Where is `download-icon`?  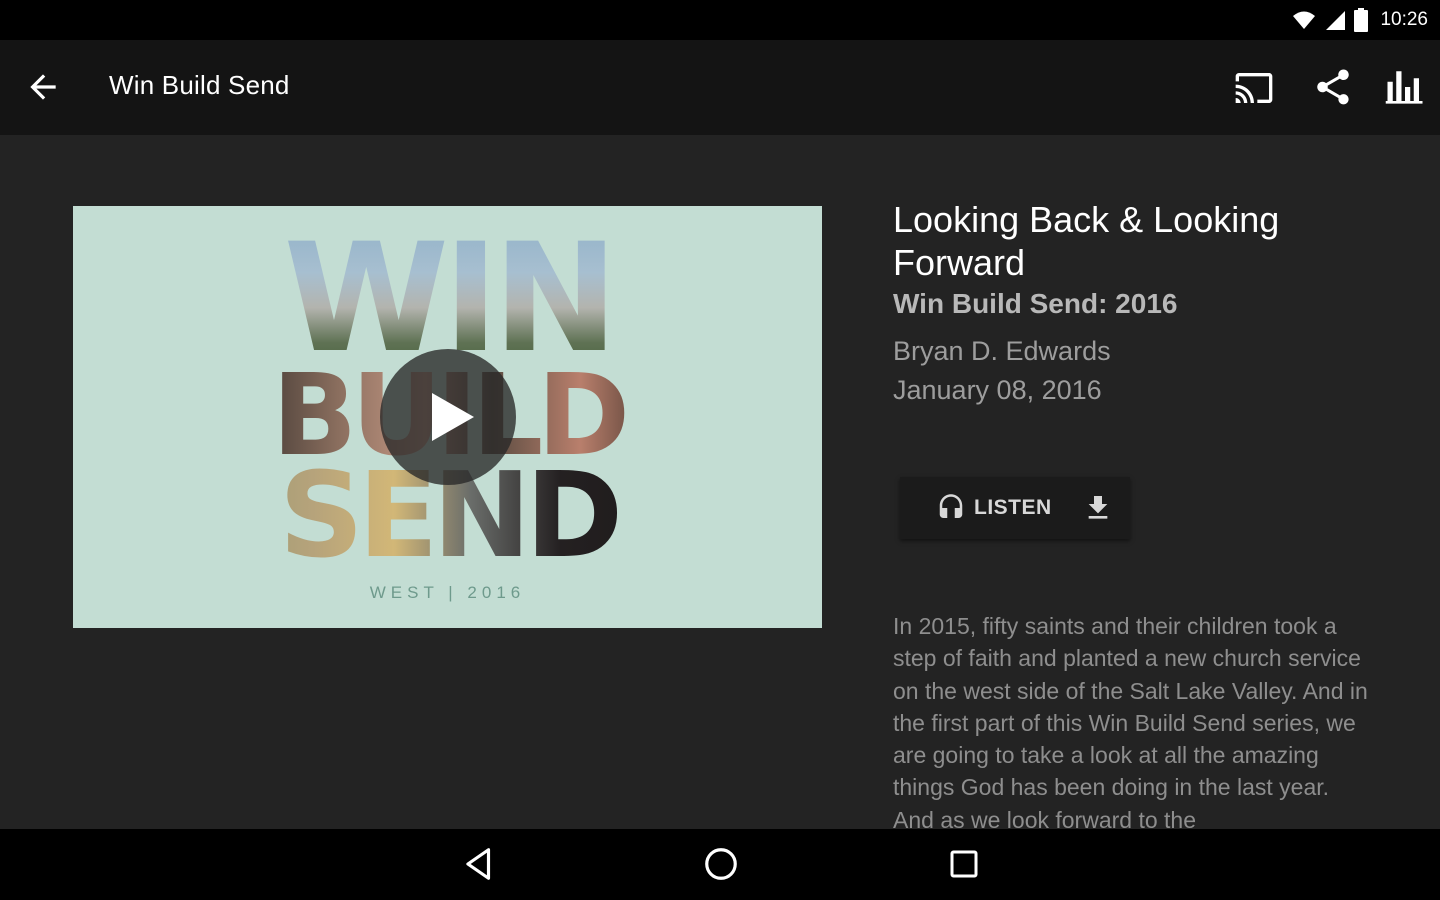
download-icon is located at coordinates (1098, 507).